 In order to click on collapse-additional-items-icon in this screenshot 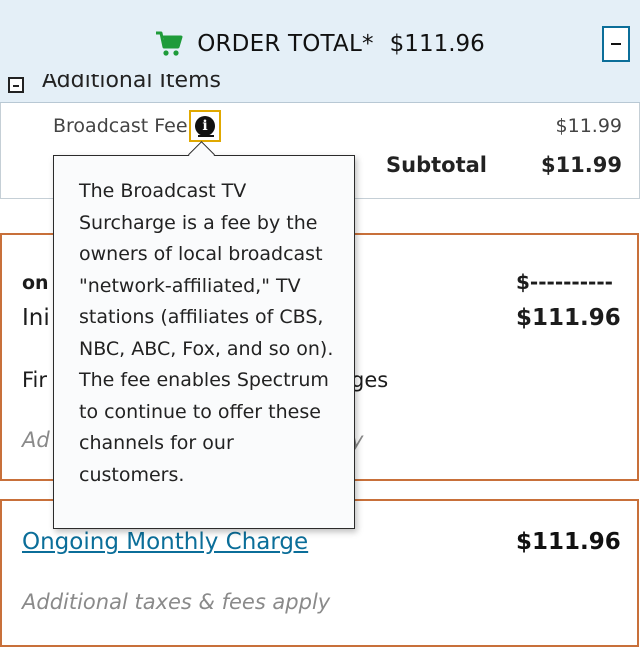, I will do `click(16, 85)`.